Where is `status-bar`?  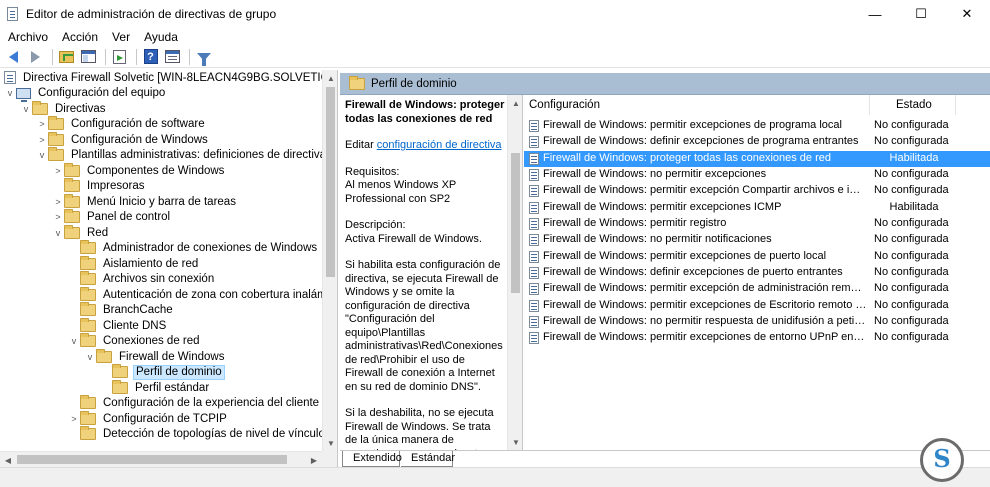
status-bar is located at coordinates (495, 477).